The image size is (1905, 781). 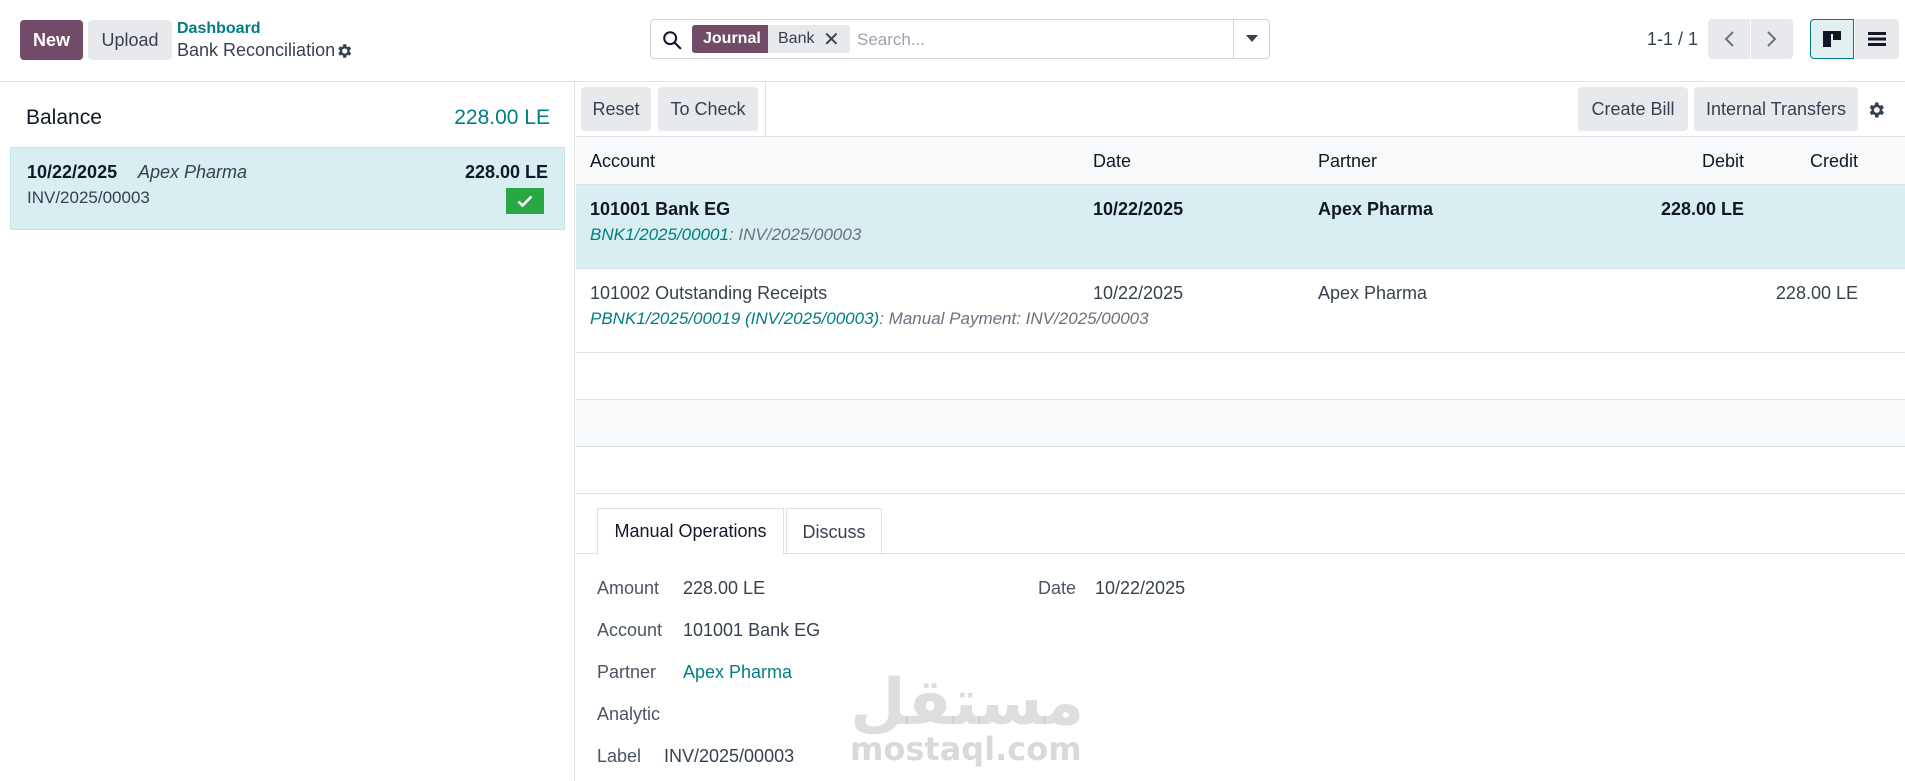 What do you see at coordinates (966, 749) in the screenshot?
I see `watermark-latin: mostaql.com` at bounding box center [966, 749].